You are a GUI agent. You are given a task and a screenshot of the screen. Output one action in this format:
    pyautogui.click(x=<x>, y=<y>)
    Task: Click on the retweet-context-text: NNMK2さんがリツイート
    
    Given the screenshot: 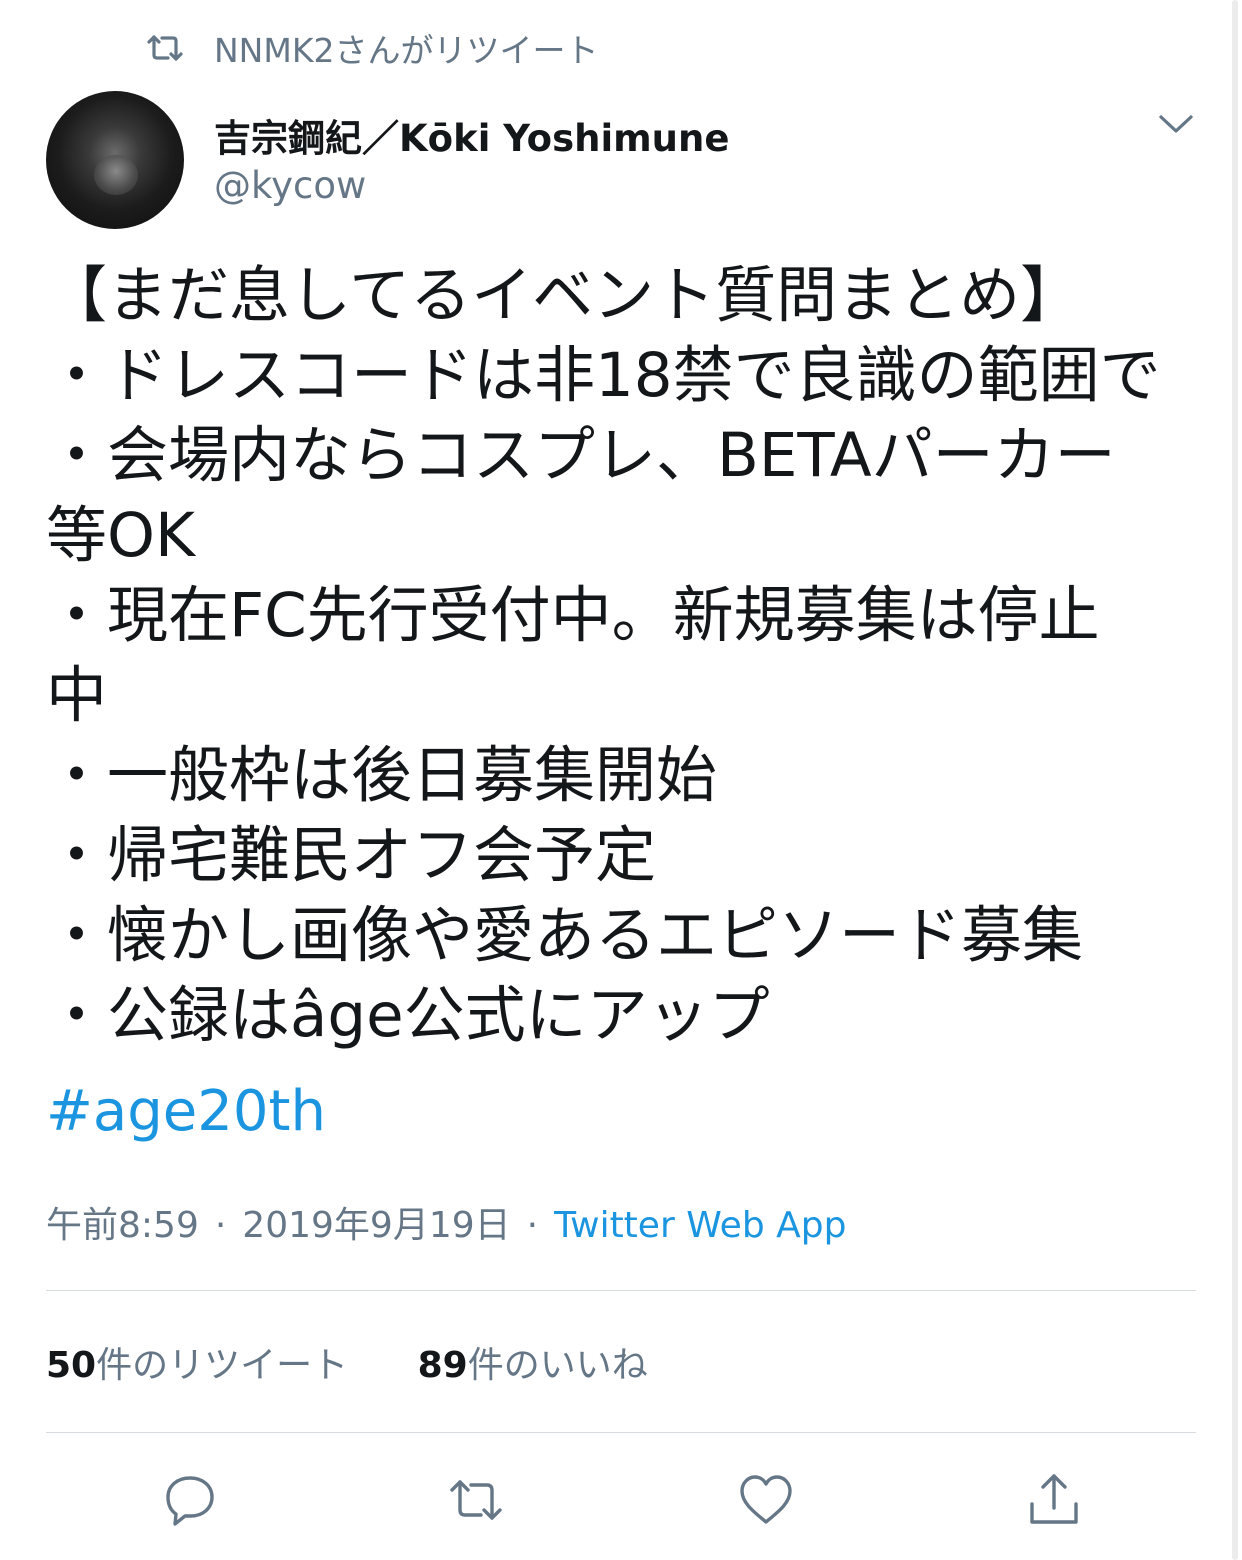 What is the action you would take?
    pyautogui.click(x=406, y=50)
    